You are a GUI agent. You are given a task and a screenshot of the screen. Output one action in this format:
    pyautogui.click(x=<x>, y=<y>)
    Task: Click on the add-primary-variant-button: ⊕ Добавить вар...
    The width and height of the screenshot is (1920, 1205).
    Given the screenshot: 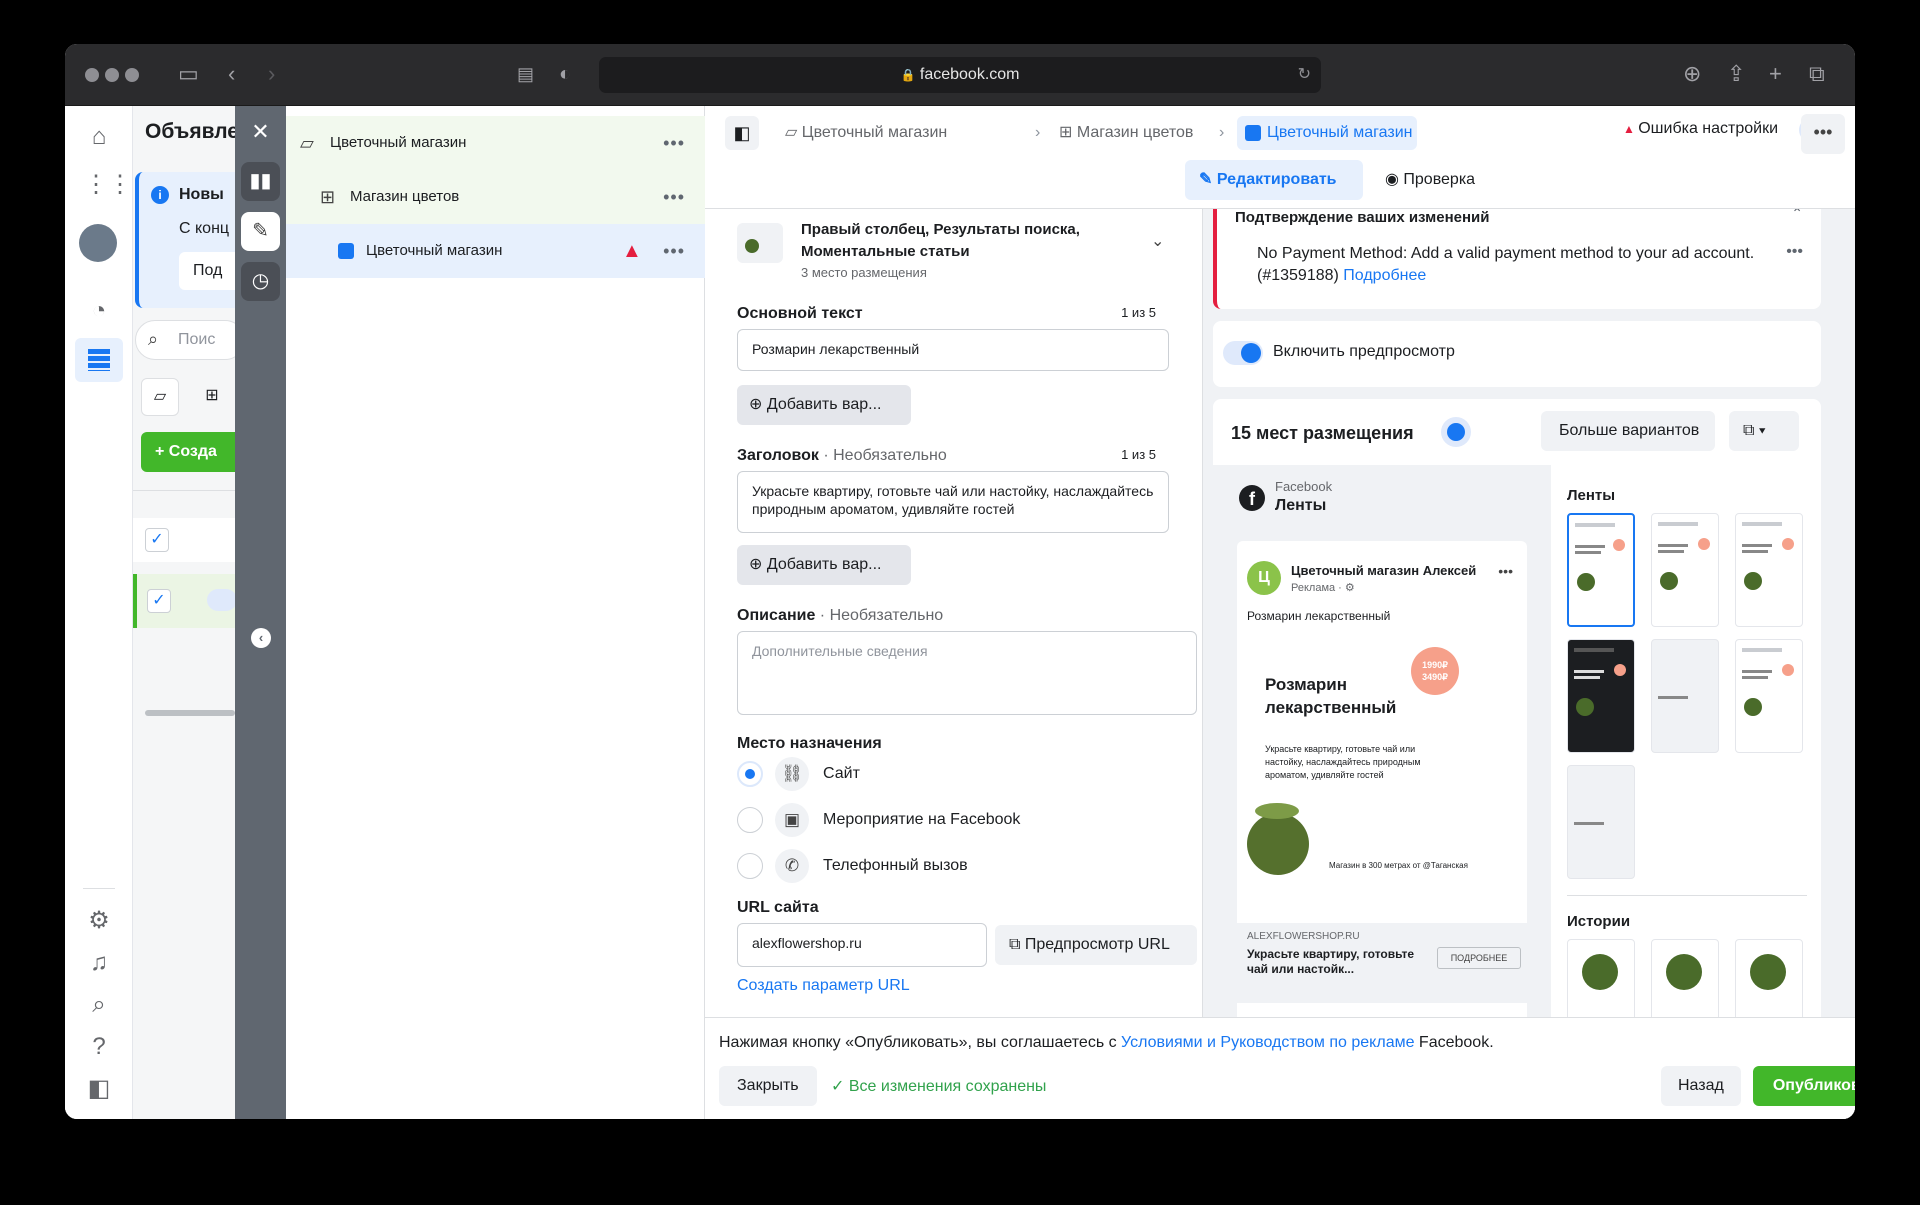 What is the action you would take?
    pyautogui.click(x=824, y=405)
    